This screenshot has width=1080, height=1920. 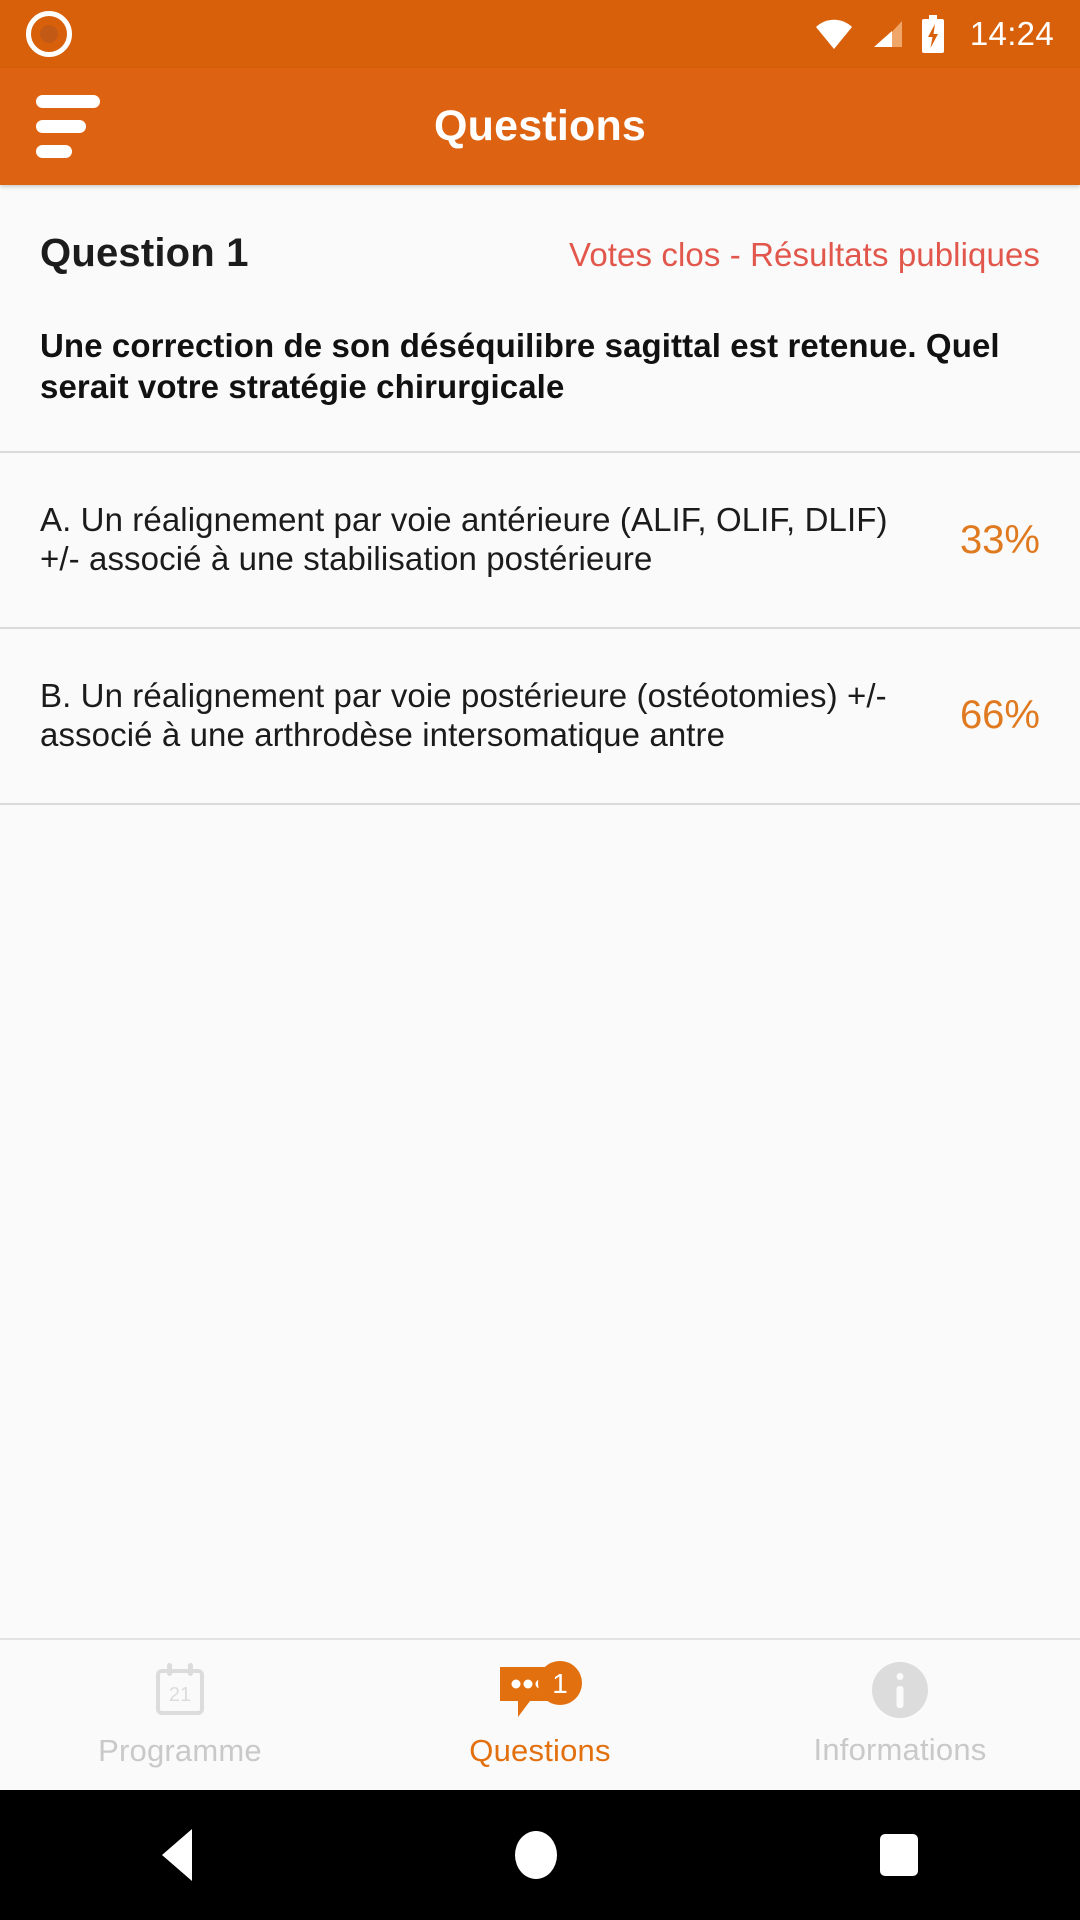 I want to click on tab-label: Informations, so click(x=900, y=1749).